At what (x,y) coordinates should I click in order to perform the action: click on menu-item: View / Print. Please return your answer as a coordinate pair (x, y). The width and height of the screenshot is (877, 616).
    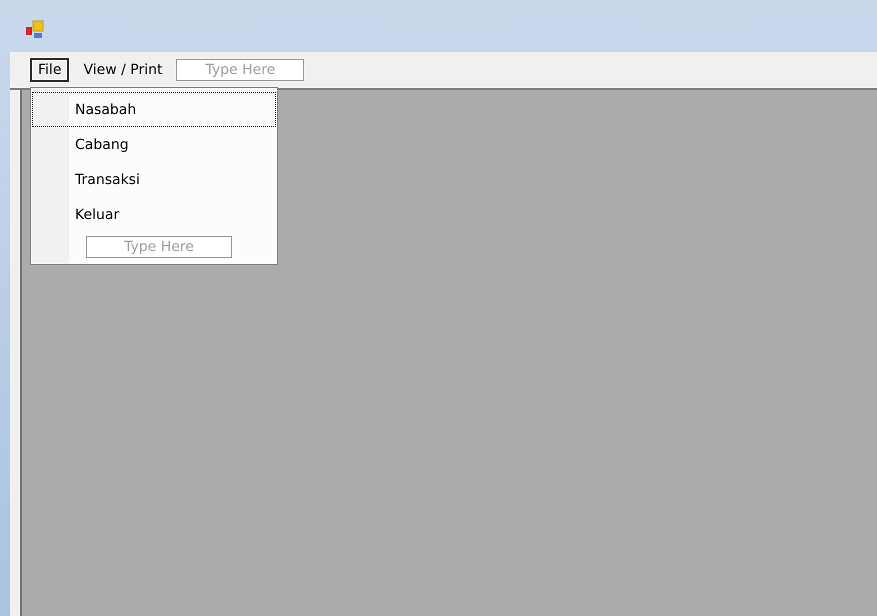
    Looking at the image, I should click on (122, 70).